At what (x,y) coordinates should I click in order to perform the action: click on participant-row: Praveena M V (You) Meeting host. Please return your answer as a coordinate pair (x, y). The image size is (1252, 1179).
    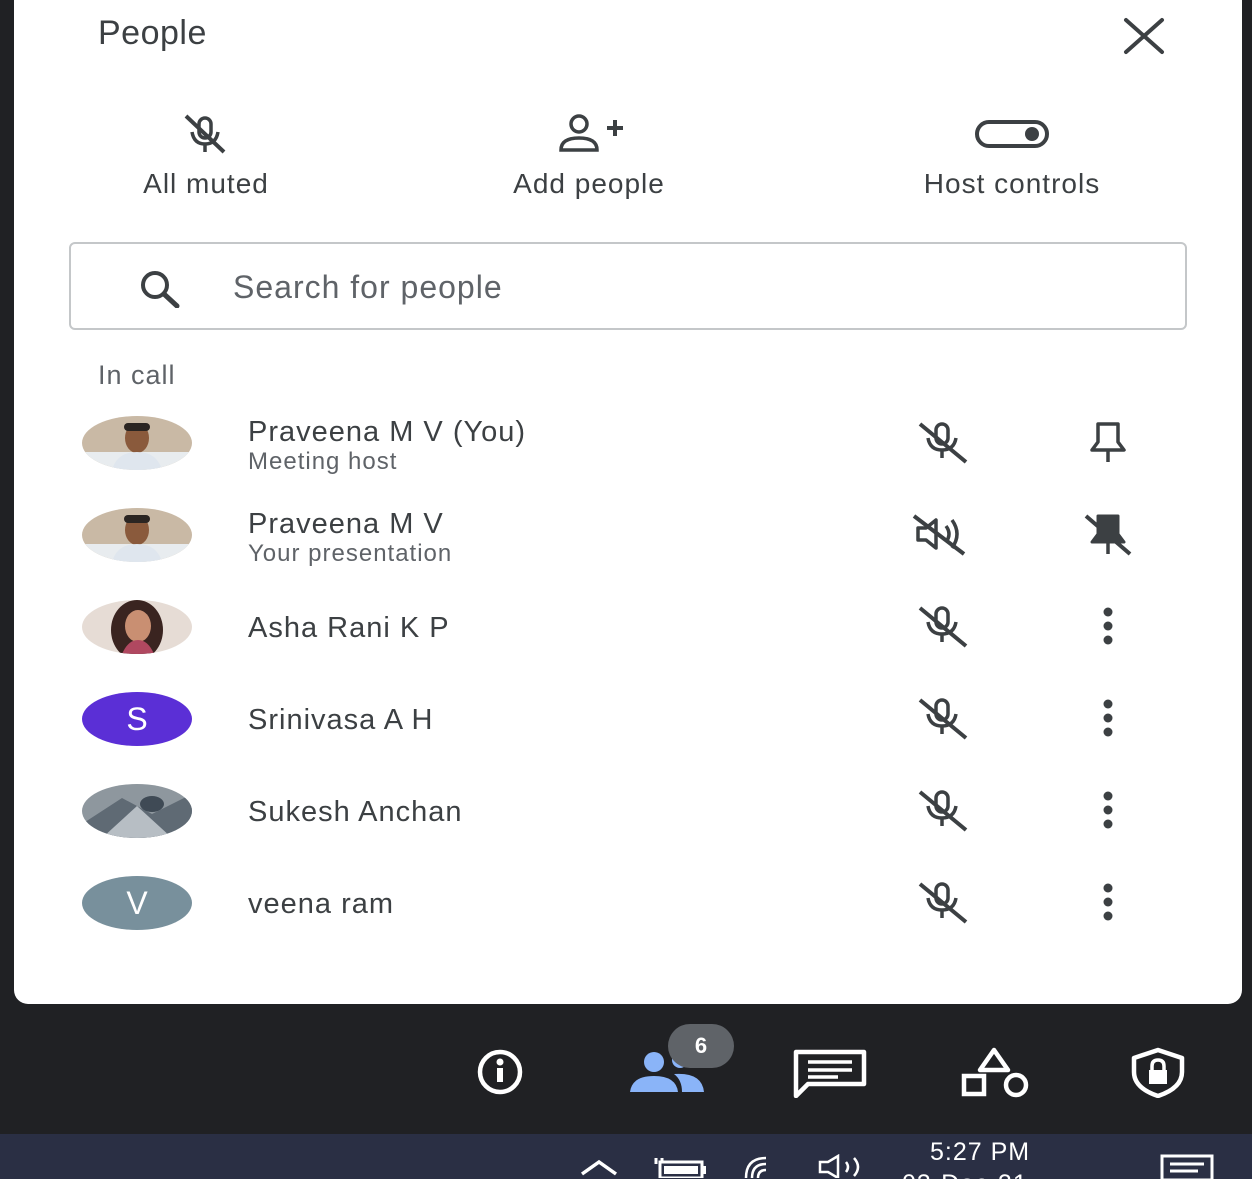
    Looking at the image, I should click on (628, 444).